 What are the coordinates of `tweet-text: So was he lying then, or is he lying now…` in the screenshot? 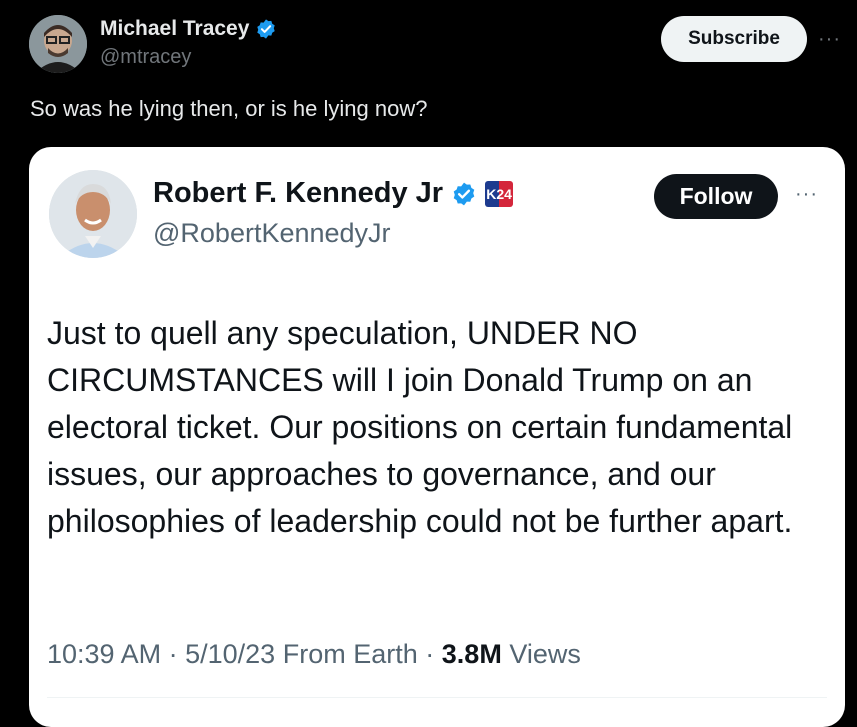 It's located at (229, 108).